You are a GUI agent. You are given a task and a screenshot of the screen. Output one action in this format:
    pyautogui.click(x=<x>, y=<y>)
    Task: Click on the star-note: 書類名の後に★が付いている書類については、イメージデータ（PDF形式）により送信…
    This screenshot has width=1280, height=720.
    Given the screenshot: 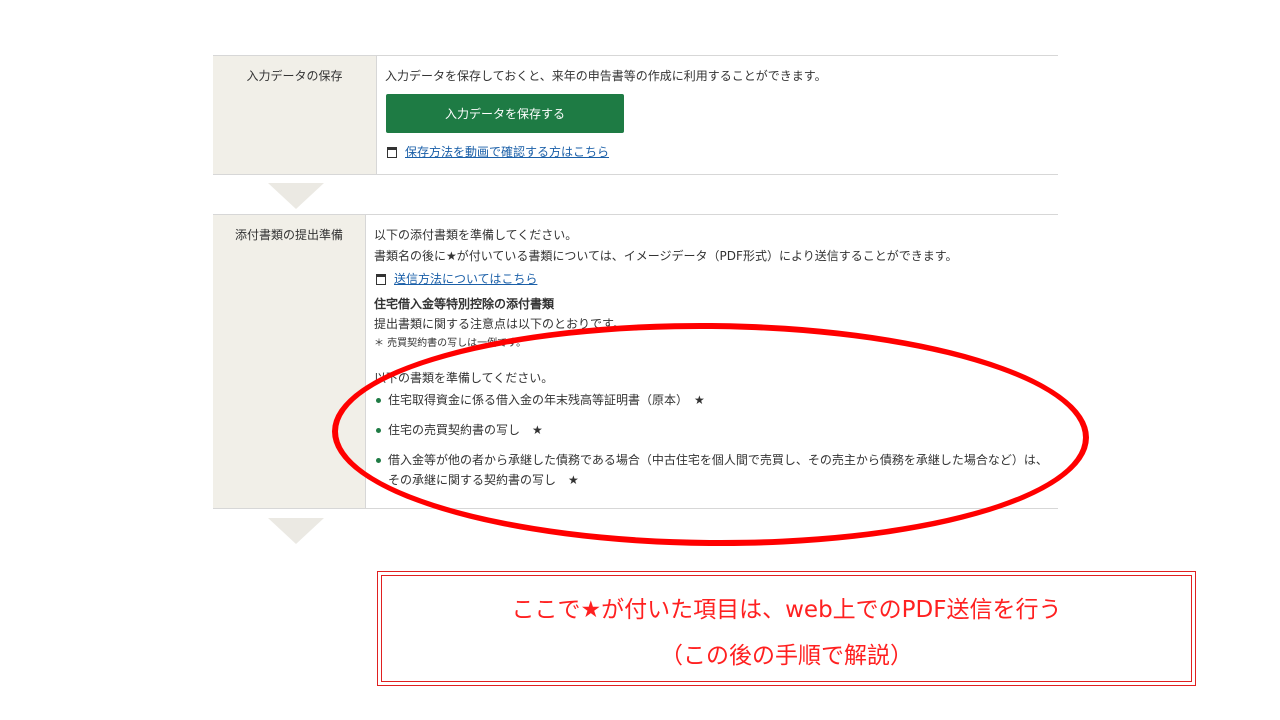 What is the action you would take?
    pyautogui.click(x=666, y=256)
    